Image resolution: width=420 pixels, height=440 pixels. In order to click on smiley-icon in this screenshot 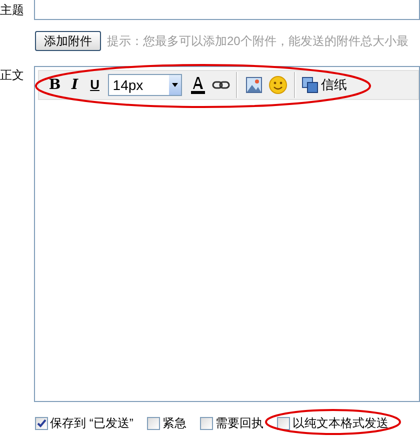, I will do `click(277, 85)`.